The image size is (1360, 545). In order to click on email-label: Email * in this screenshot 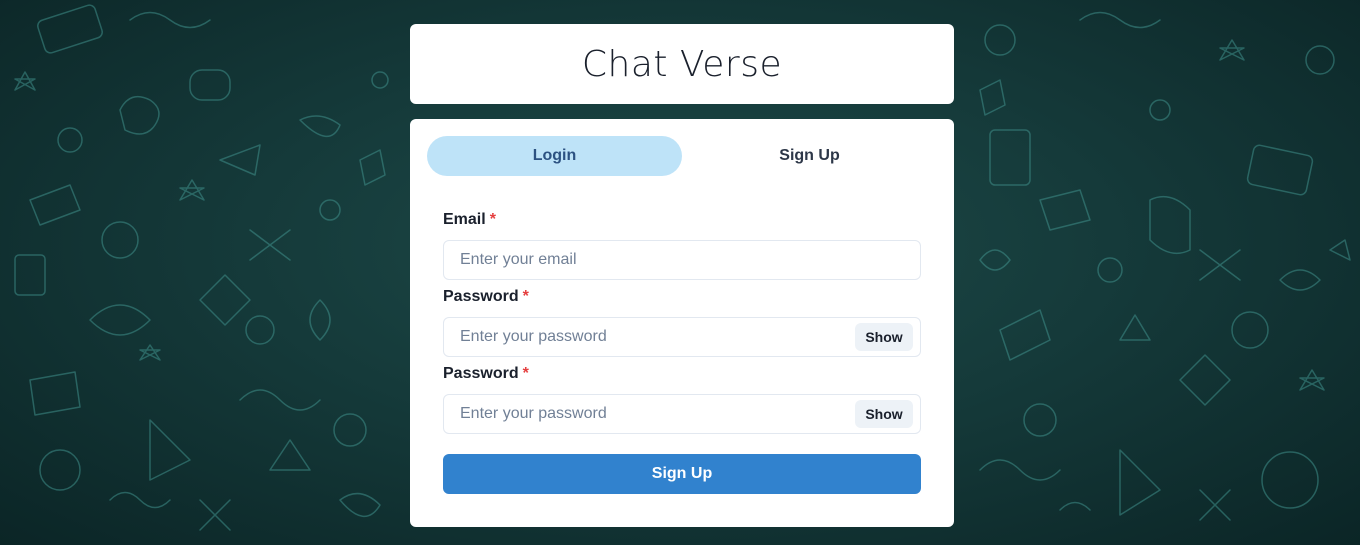, I will do `click(469, 220)`.